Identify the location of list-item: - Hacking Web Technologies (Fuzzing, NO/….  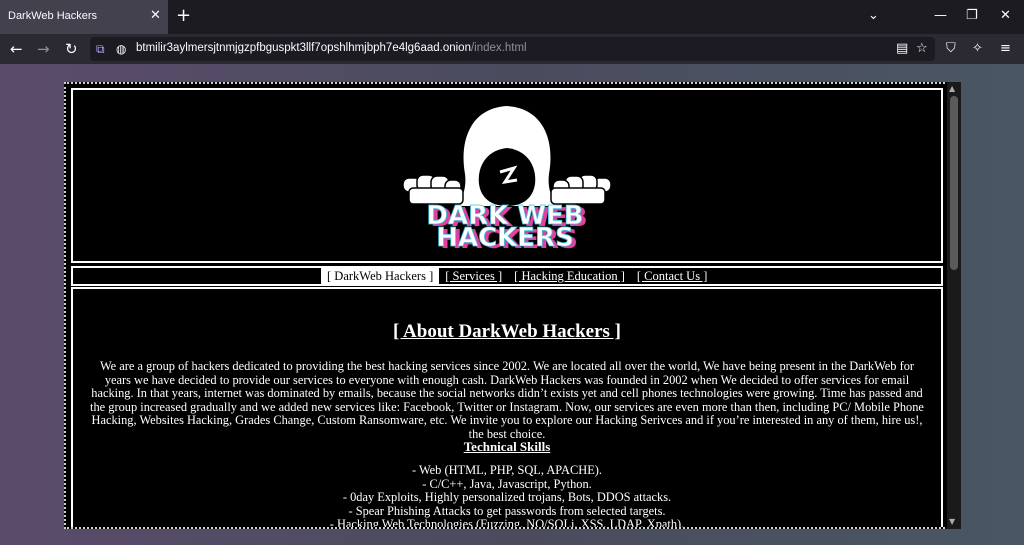
(507, 523).